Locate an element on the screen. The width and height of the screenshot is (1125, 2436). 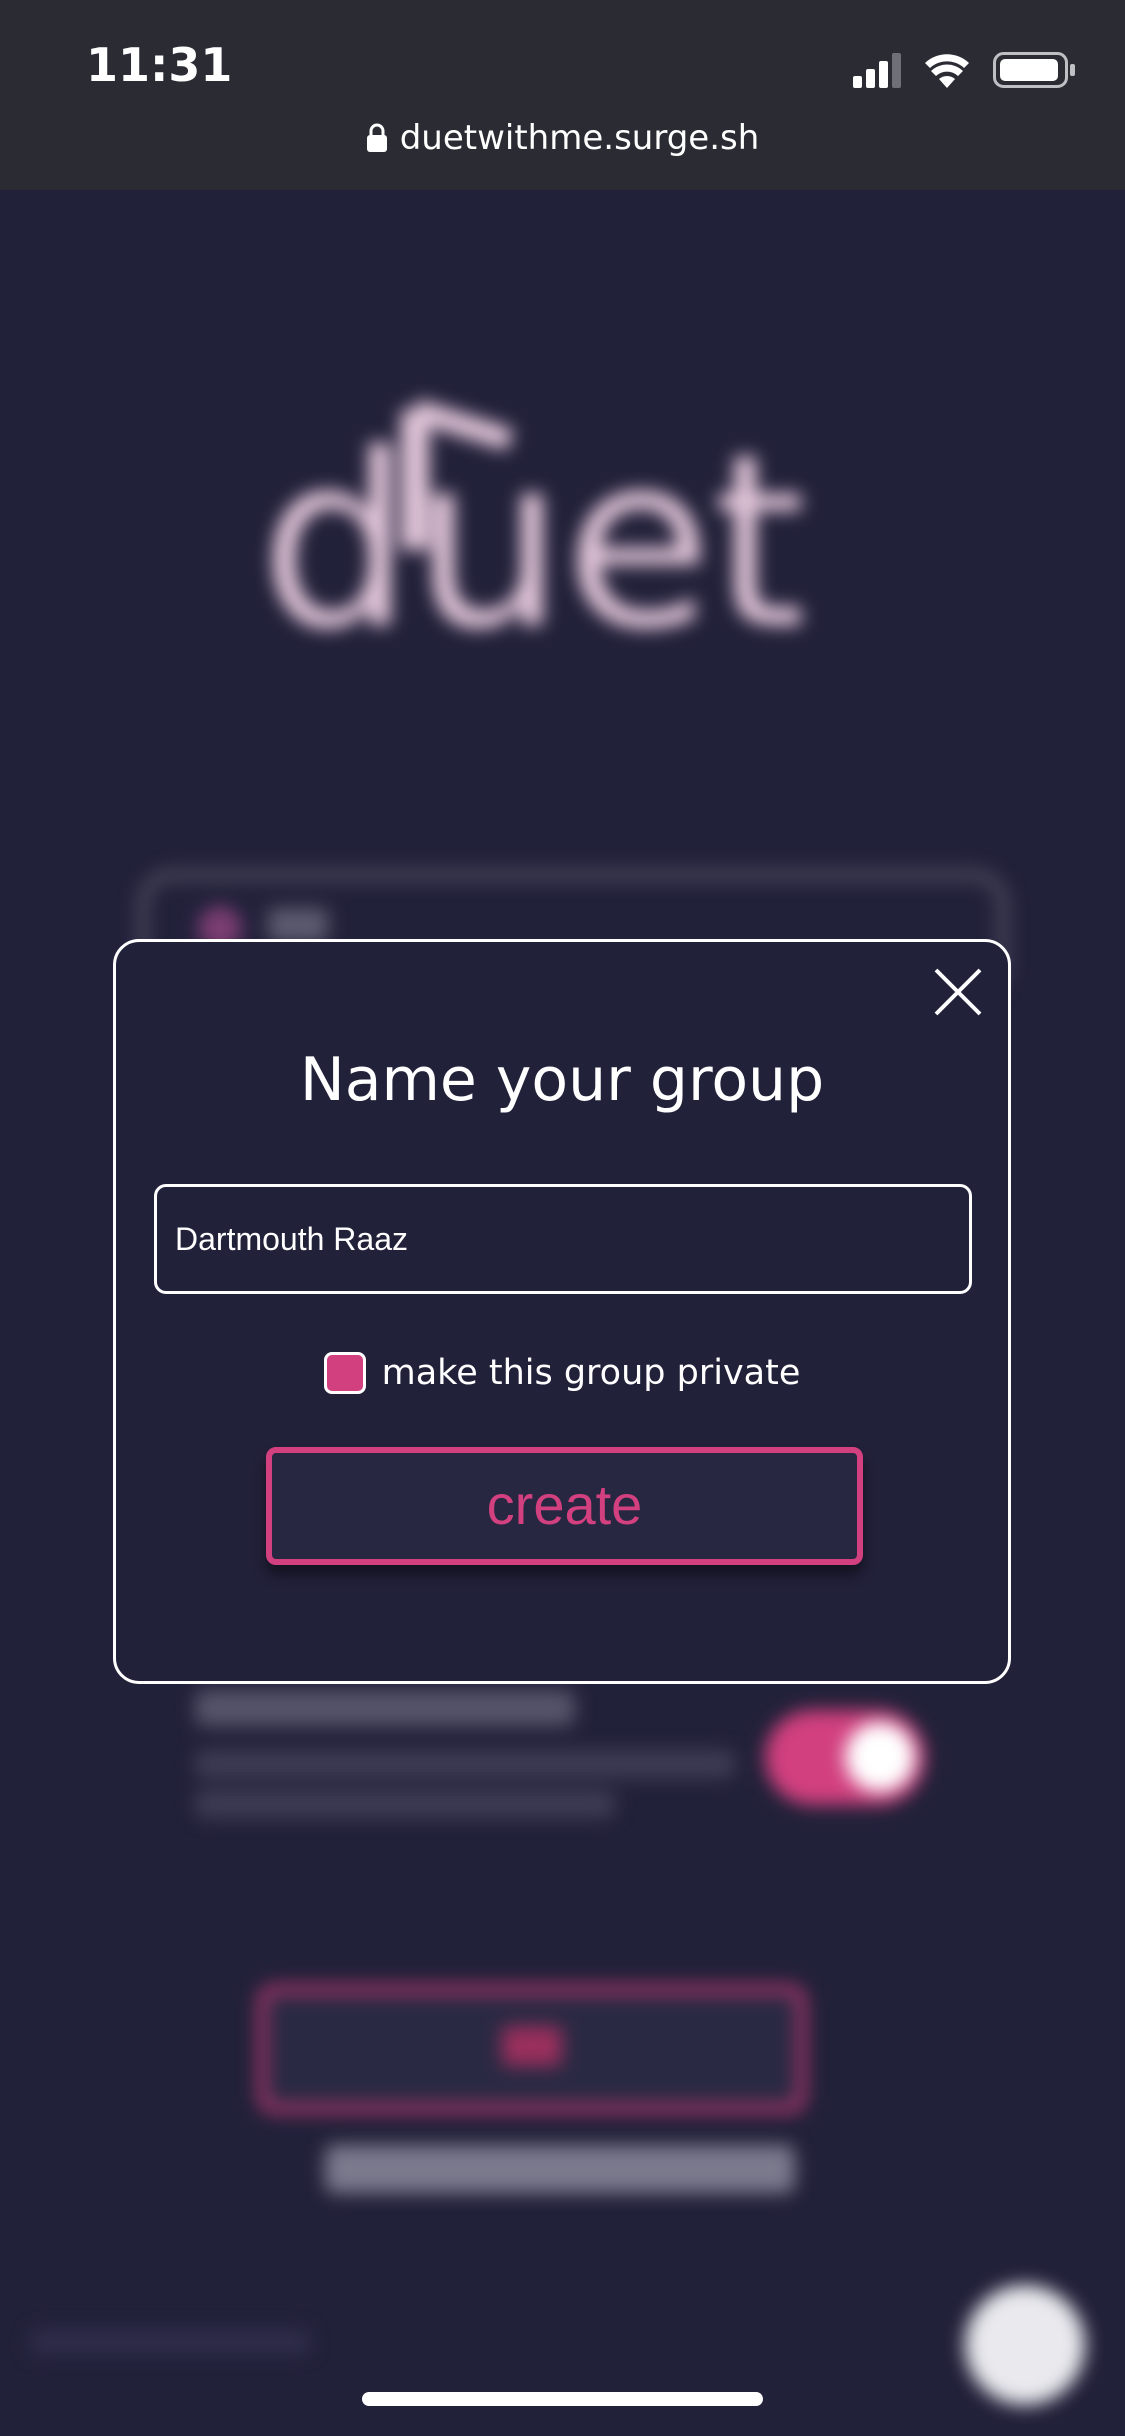
private-option: make this group private is located at coordinates (562, 1373).